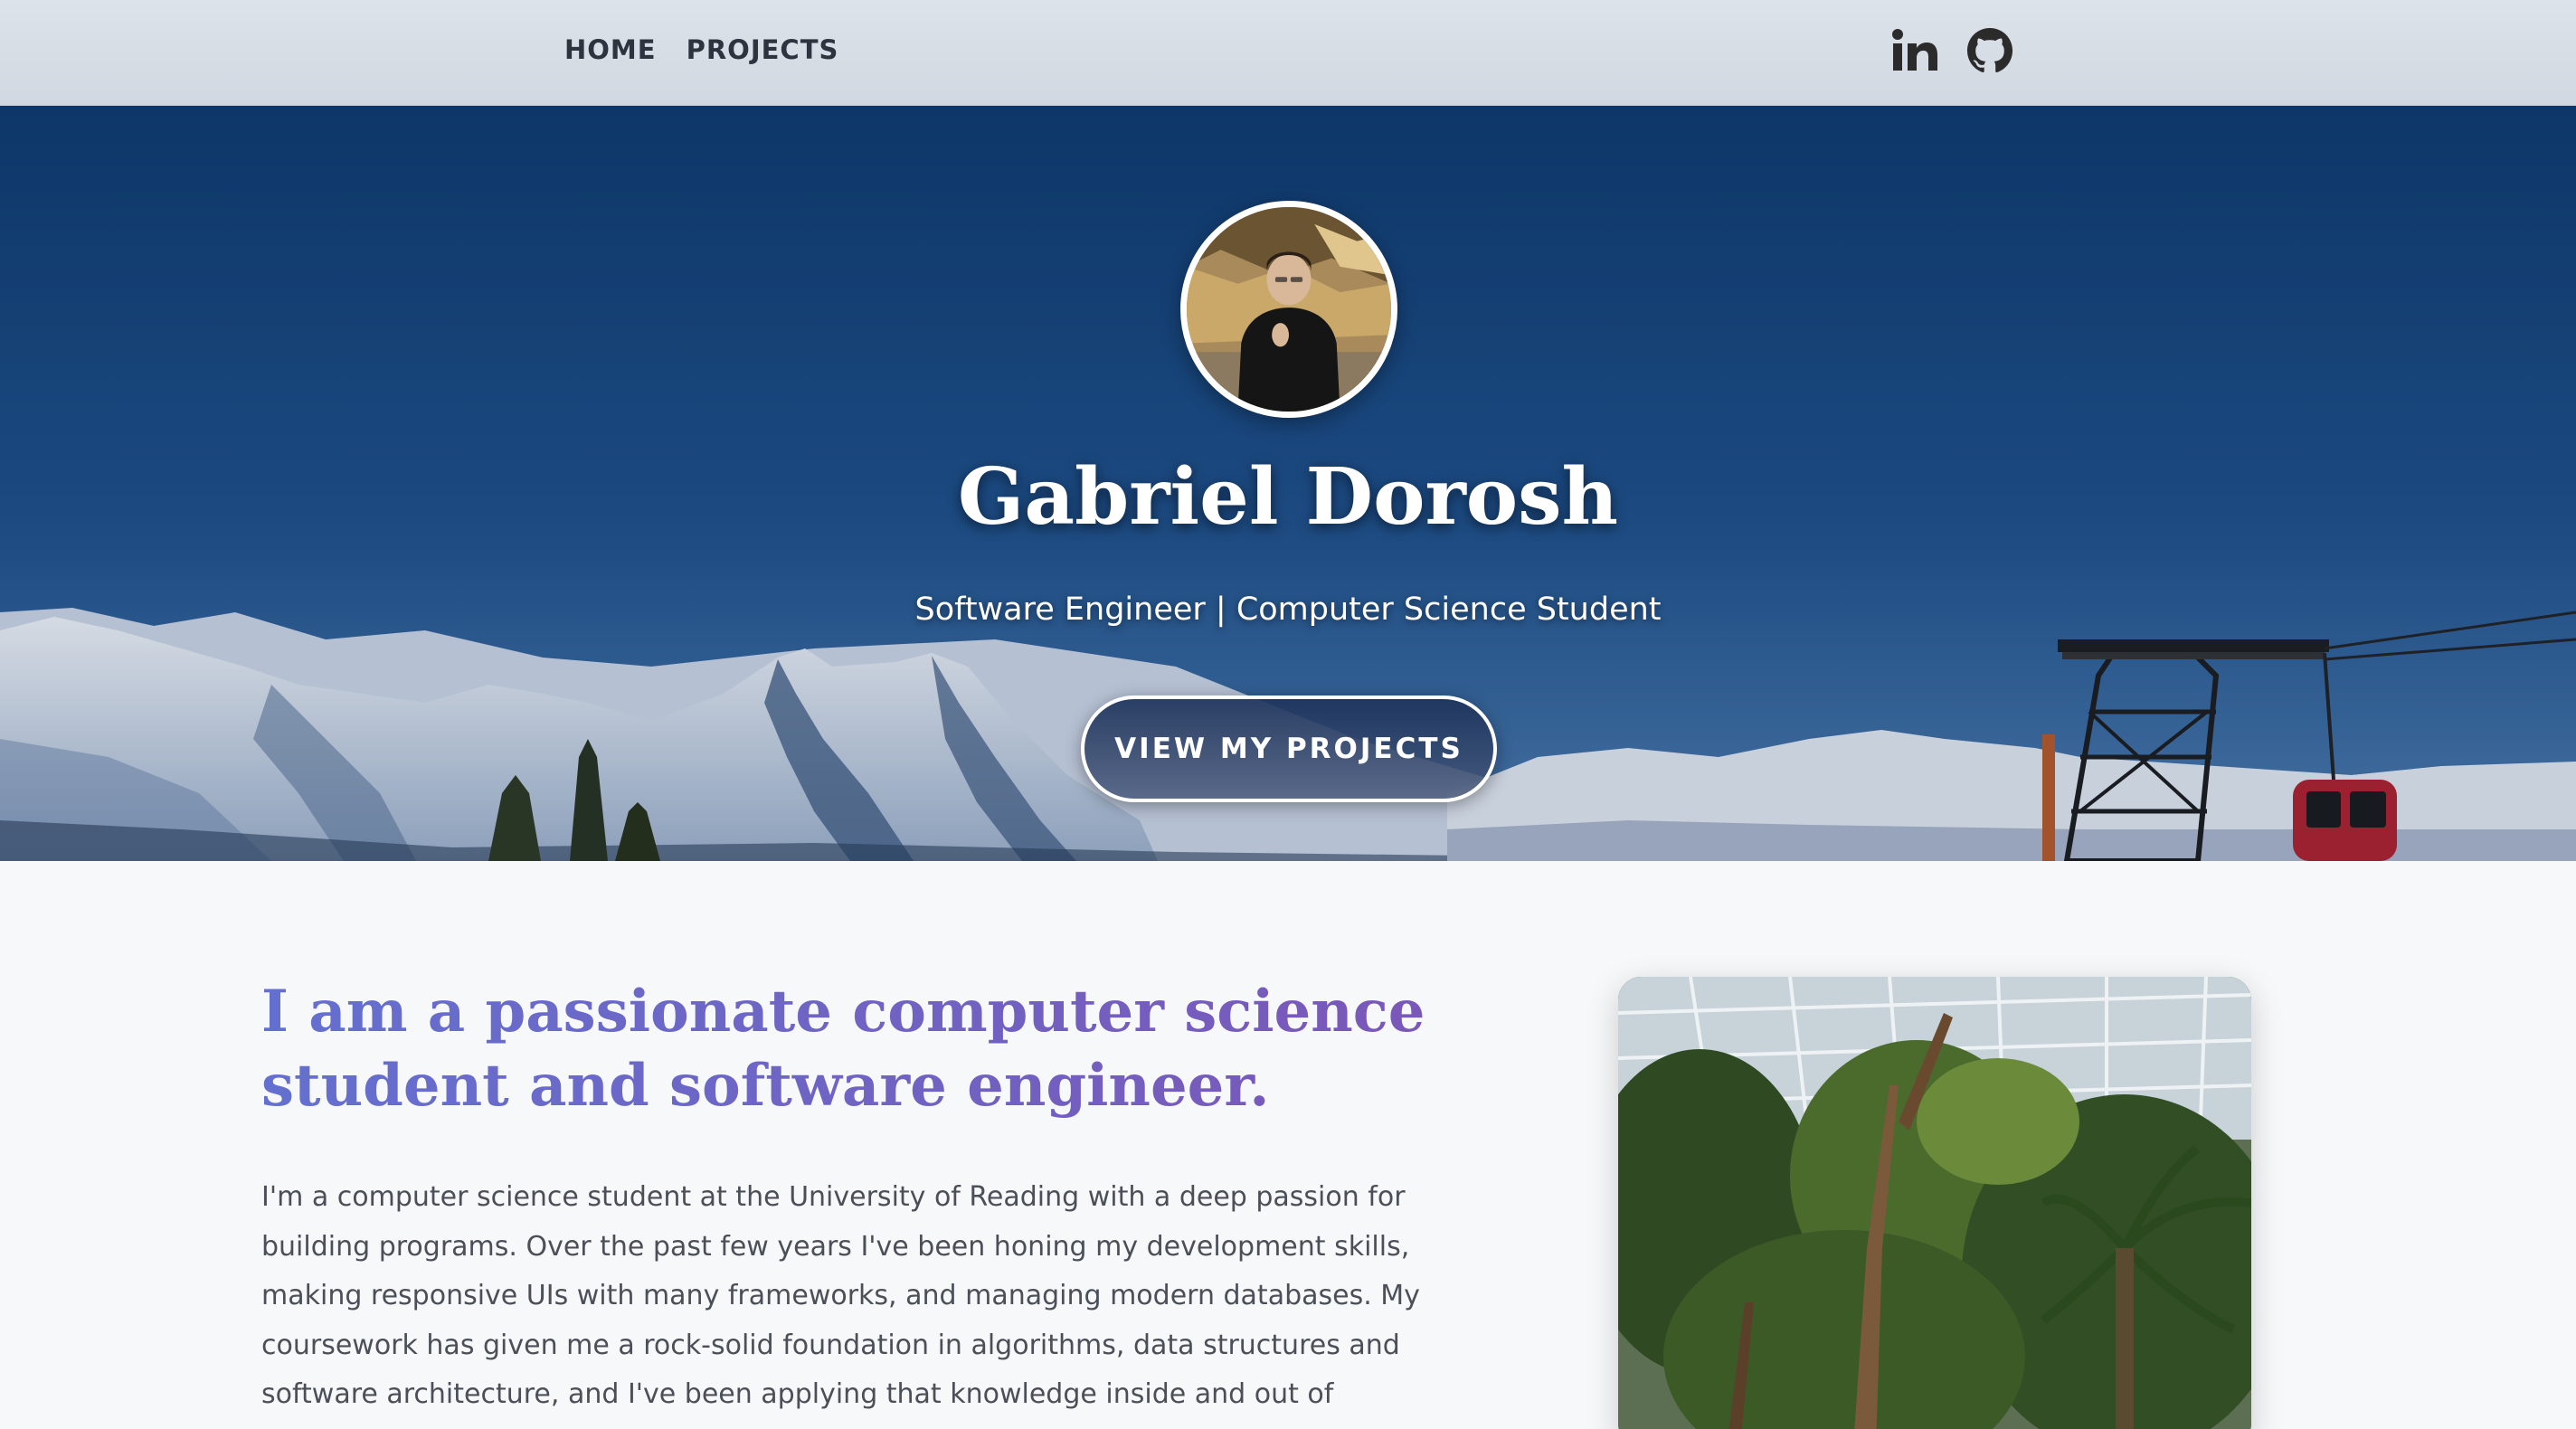  I want to click on social-links, so click(1953, 51).